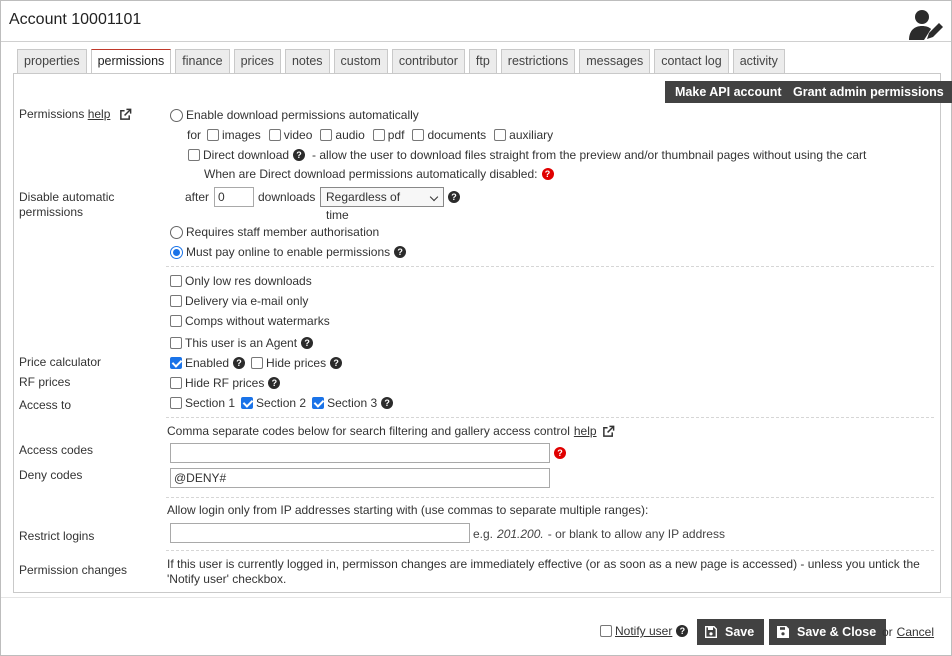 The width and height of the screenshot is (952, 656). I want to click on rf-prices-row: Hide RF prices ?, so click(225, 383).